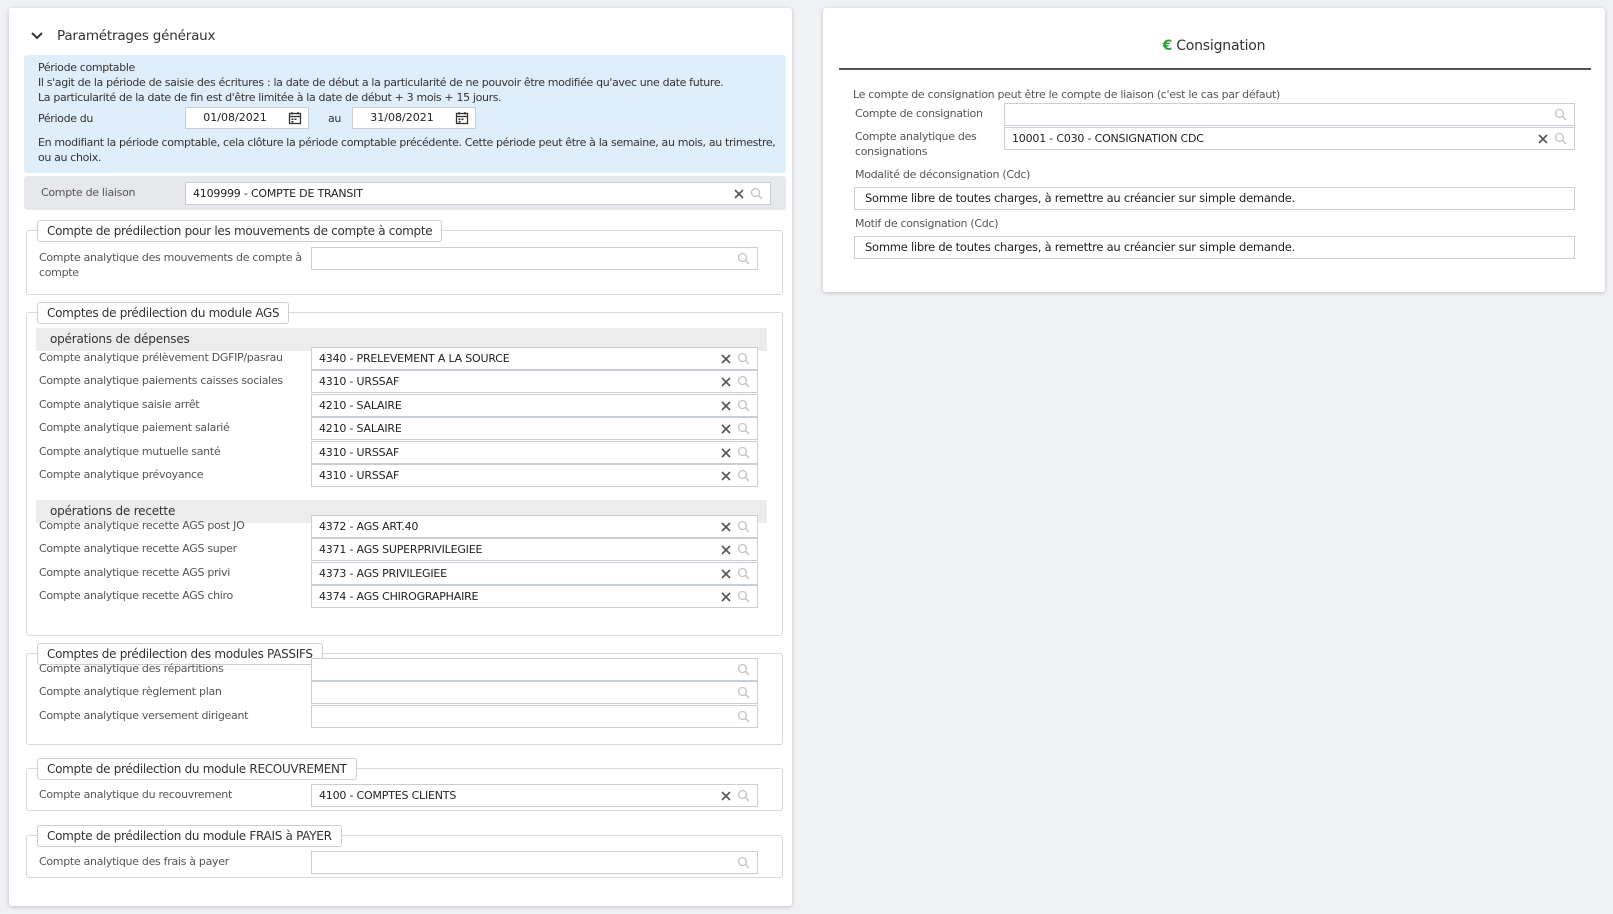 The height and width of the screenshot is (914, 1613). I want to click on ags-recette-value: 4374 - AGS CHIROGRAPHAIRE, so click(399, 597).